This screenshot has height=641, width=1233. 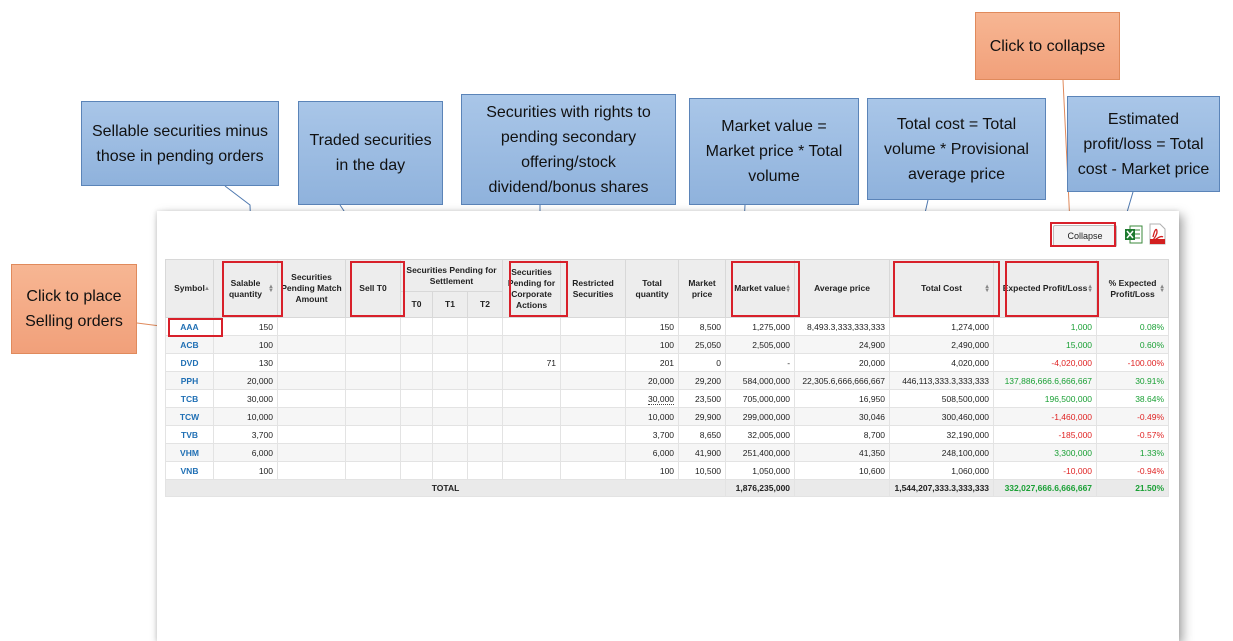 I want to click on sort-asc-icon: ▲, so click(x=207, y=288).